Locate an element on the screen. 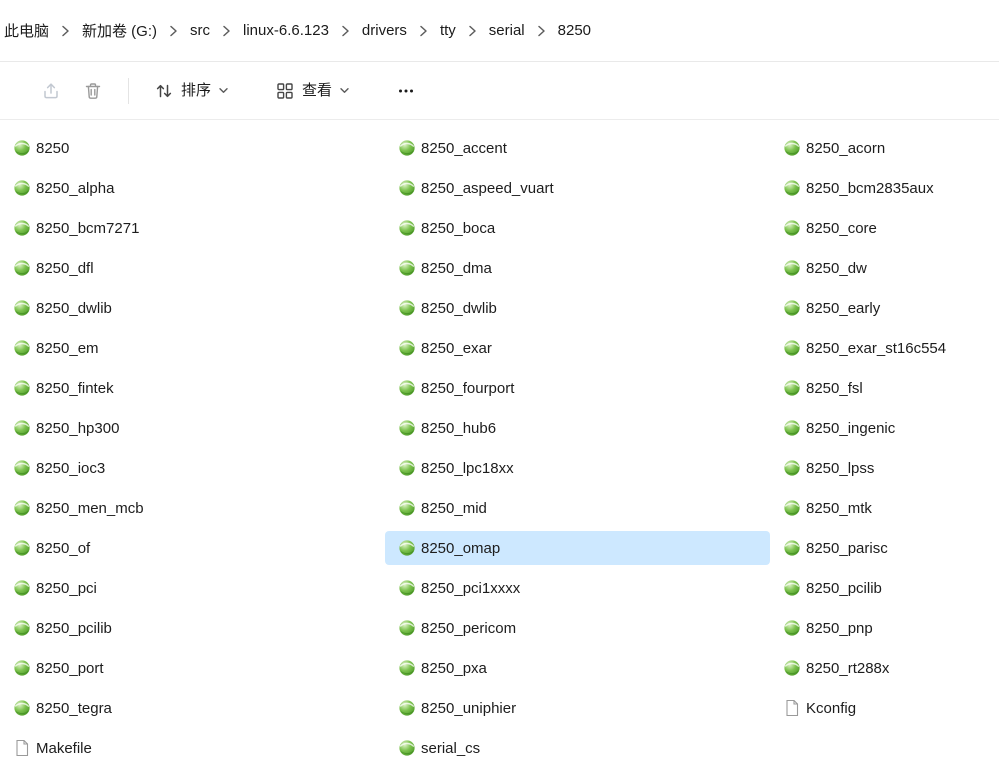 This screenshot has height=774, width=999. breadcrumb-item: serial is located at coordinates (507, 30).